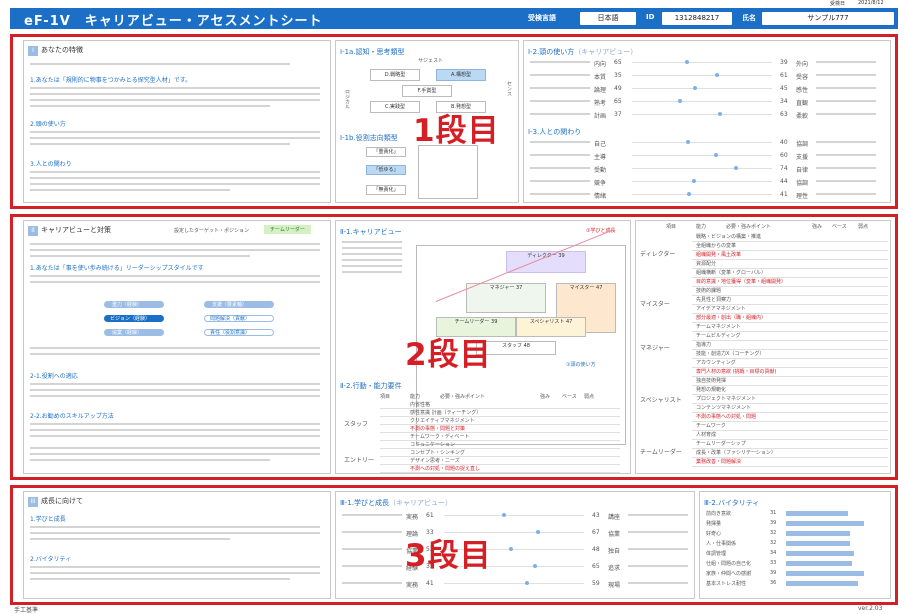 This screenshot has height=614, width=905. I want to click on node-manager: マネジャー 37, so click(506, 298).